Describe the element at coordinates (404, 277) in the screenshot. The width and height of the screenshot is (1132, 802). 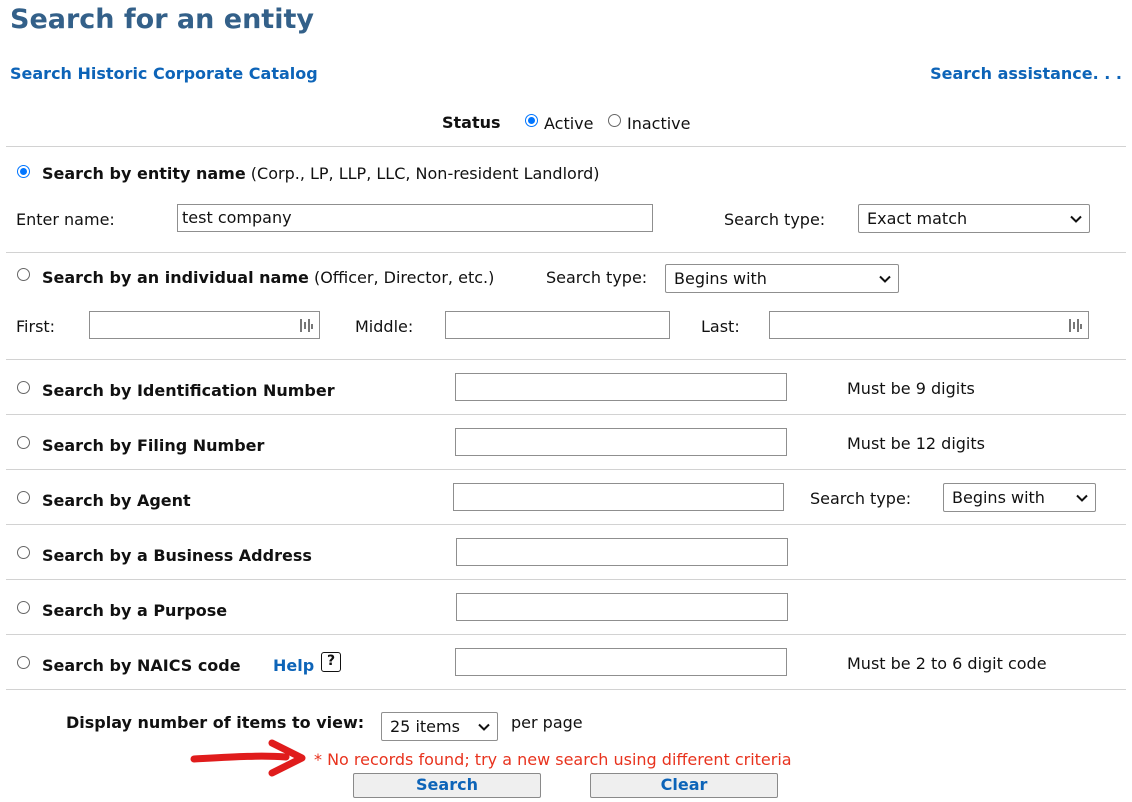
I see `individual-name-hint: (Officer, Director, etc.)` at that location.